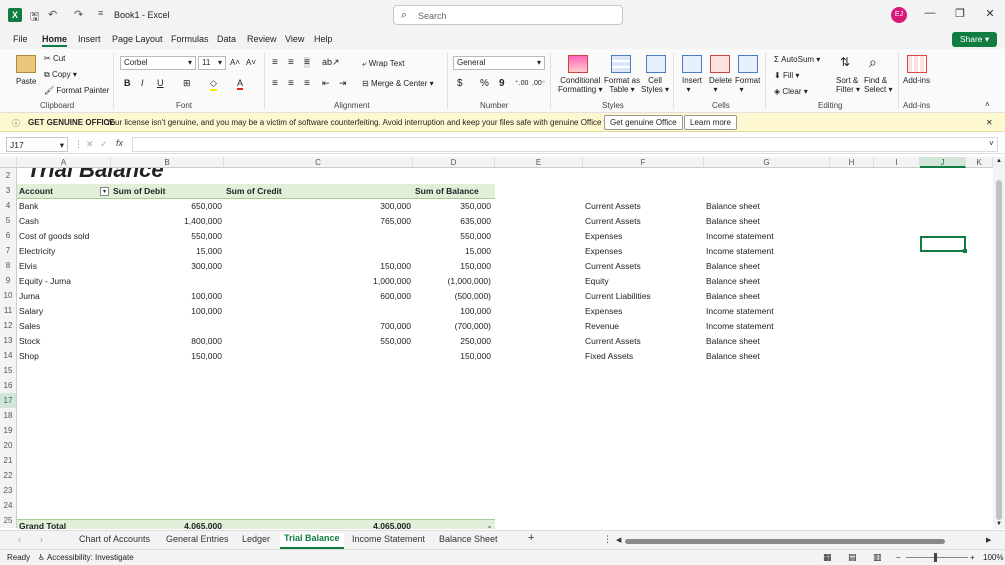  What do you see at coordinates (158, 63) in the screenshot?
I see `font-name-select: Corbel ▾` at bounding box center [158, 63].